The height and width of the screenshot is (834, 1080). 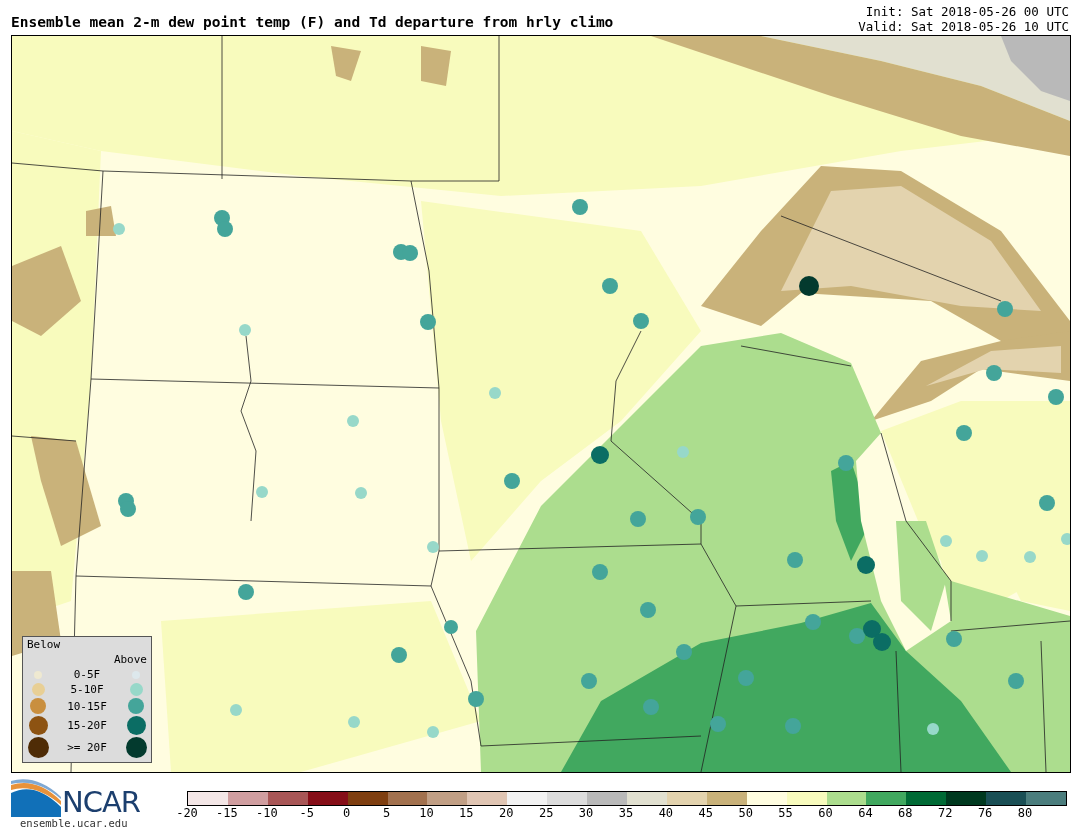 What do you see at coordinates (426, 813) in the screenshot?
I see `scale-tick-label: 10` at bounding box center [426, 813].